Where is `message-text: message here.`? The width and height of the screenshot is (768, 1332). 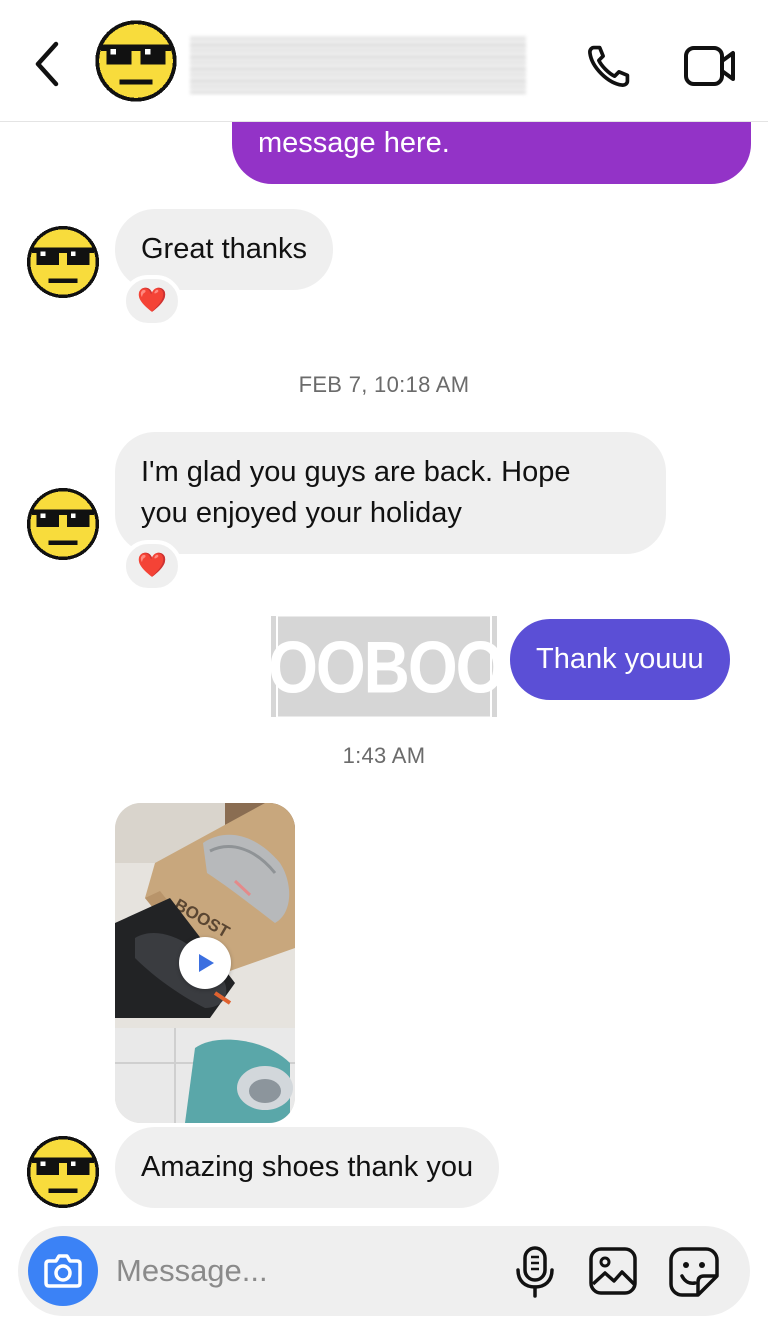 message-text: message here. is located at coordinates (354, 143).